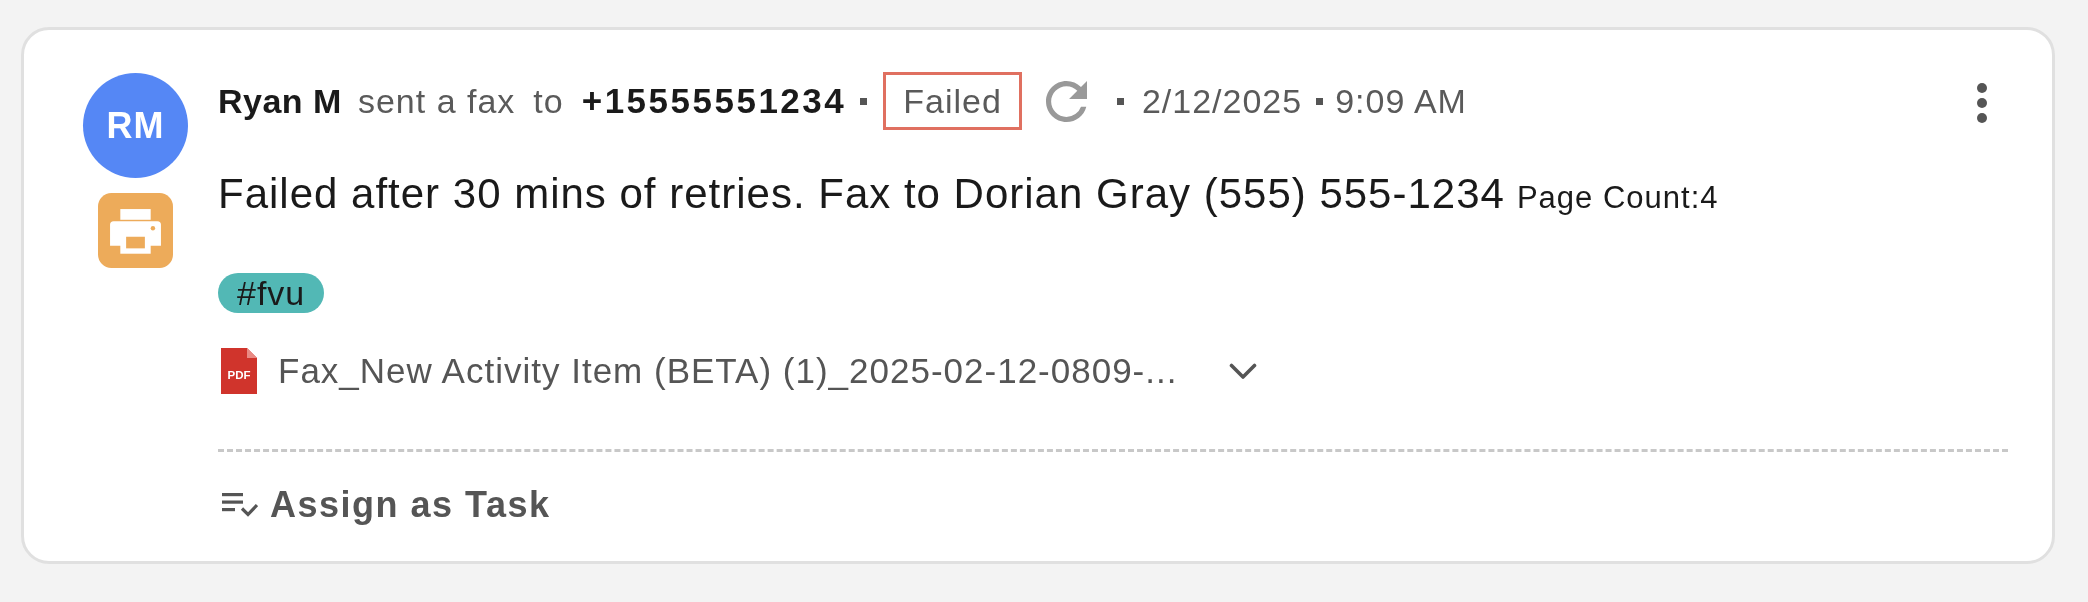  What do you see at coordinates (384, 505) in the screenshot?
I see `assign-task-button: Assign as Task` at bounding box center [384, 505].